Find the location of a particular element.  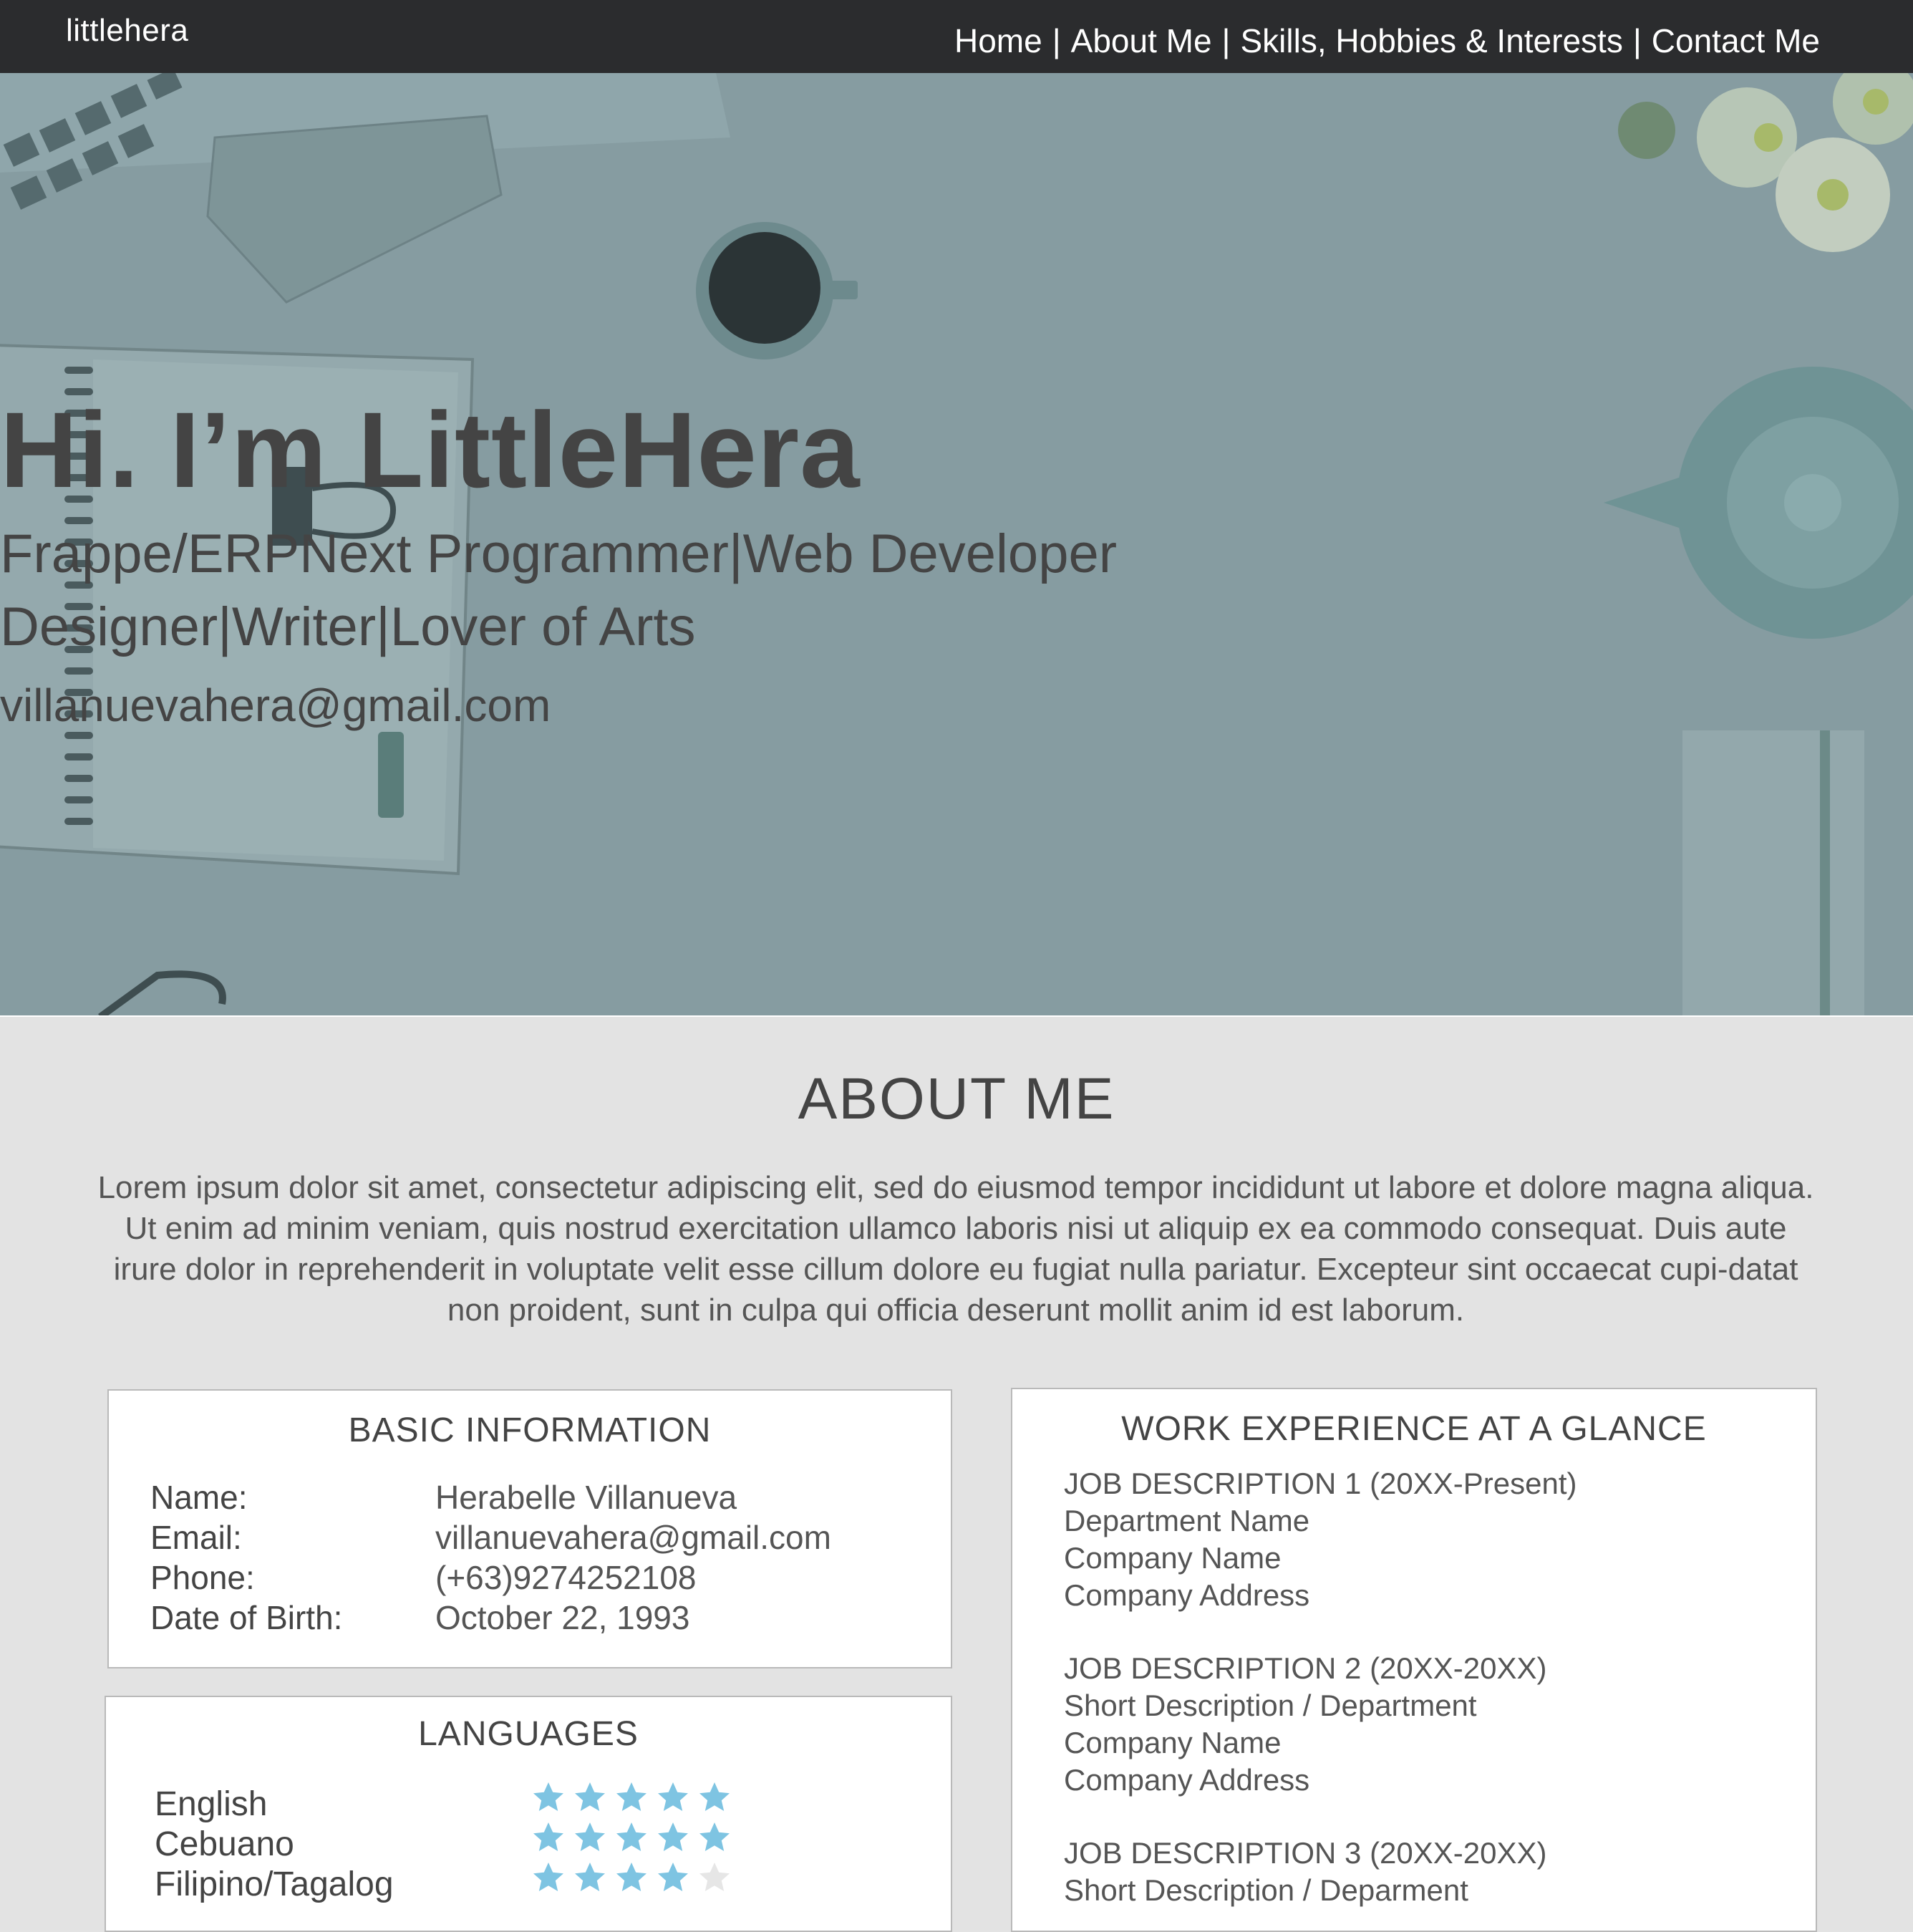

info-row-phone: Phone: (+63)9274252108 is located at coordinates (423, 1577).